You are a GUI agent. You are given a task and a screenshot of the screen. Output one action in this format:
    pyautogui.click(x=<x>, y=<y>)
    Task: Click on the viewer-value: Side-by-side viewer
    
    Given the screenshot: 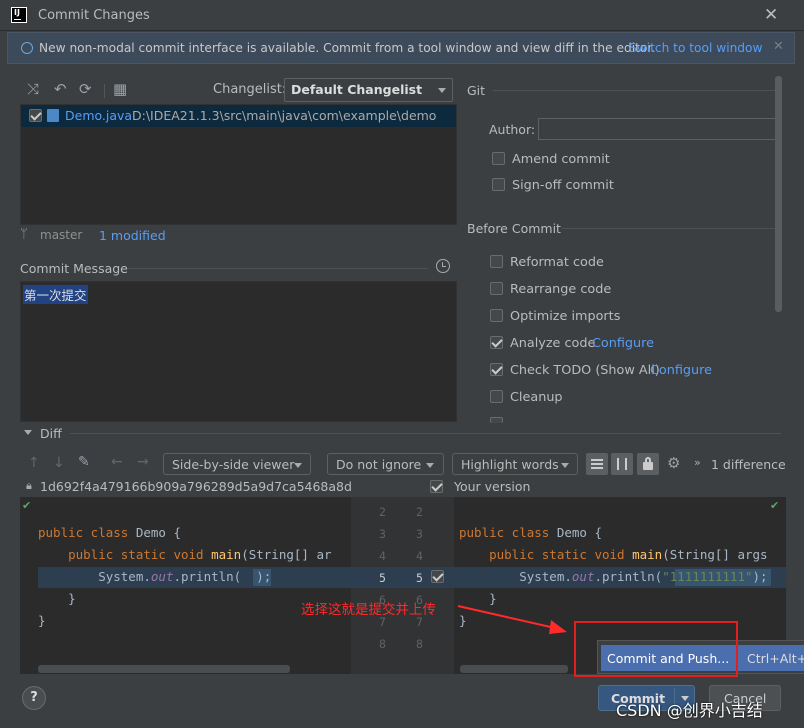 What is the action you would take?
    pyautogui.click(x=233, y=464)
    